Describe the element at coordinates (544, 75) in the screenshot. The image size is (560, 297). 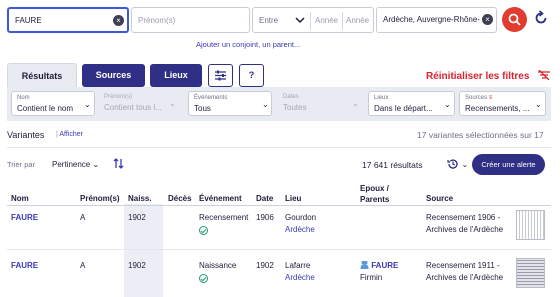
I see `clear-filter-icon` at that location.